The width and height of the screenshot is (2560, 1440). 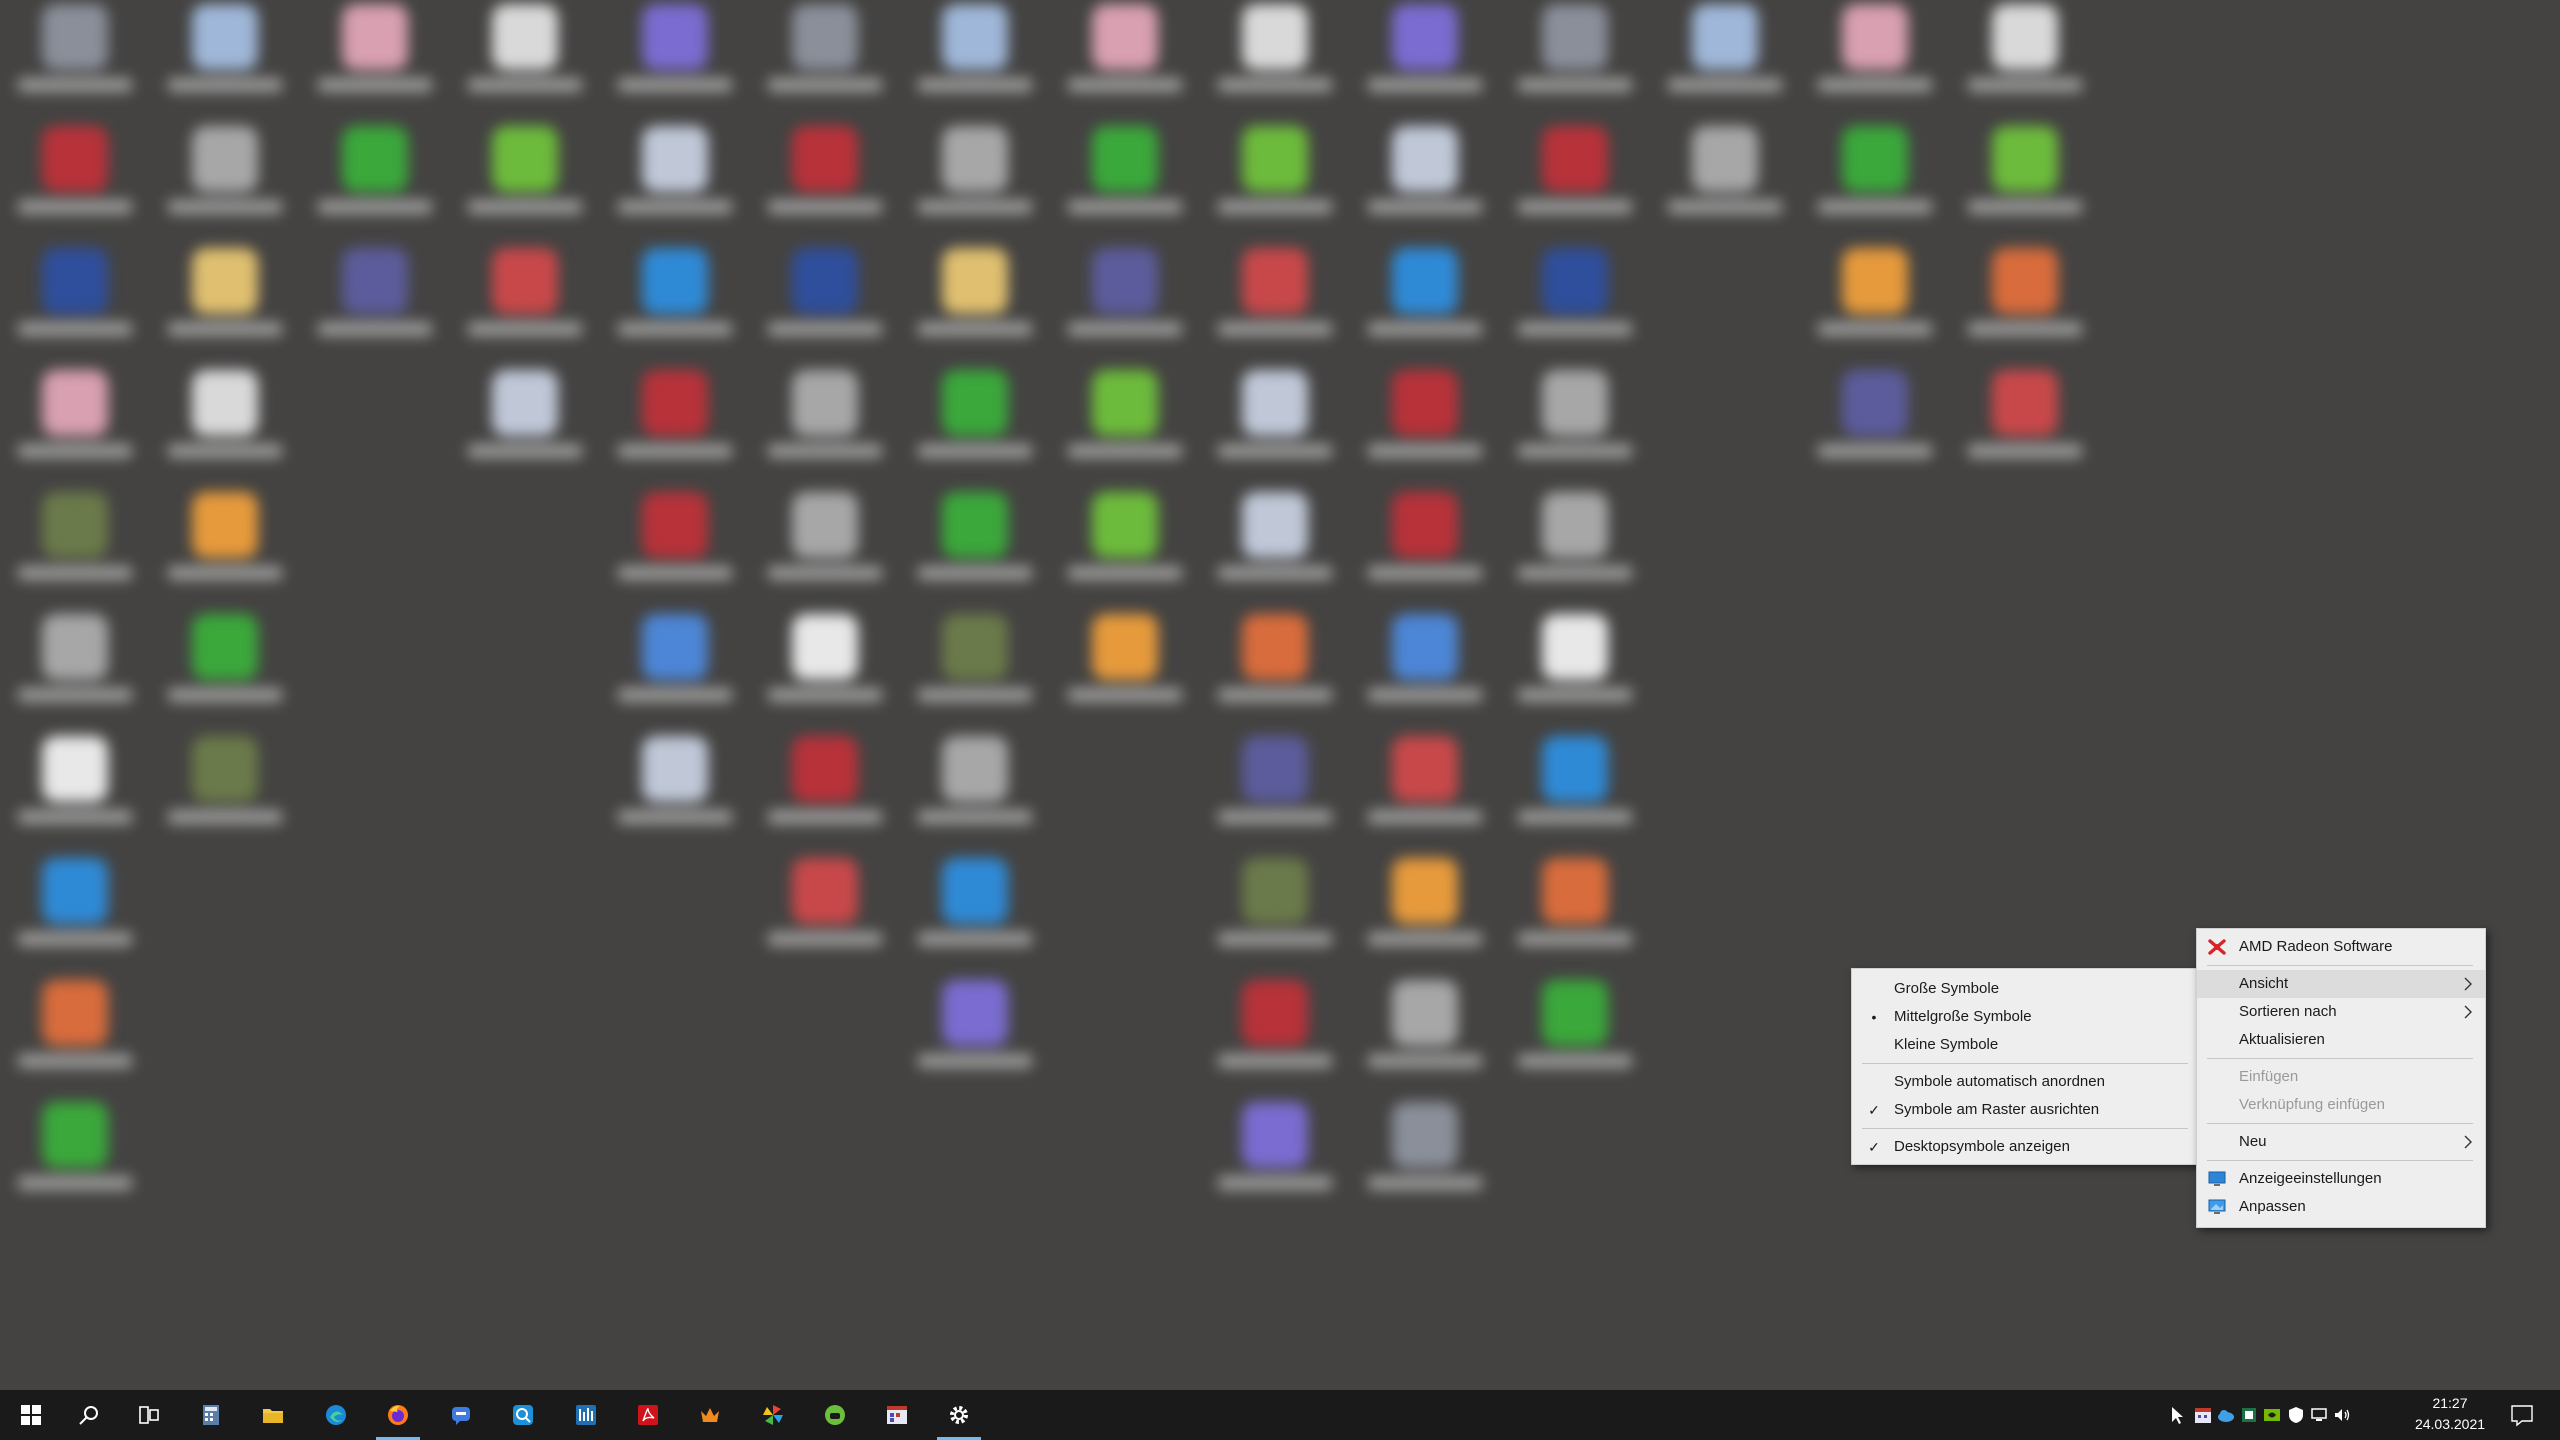 What do you see at coordinates (2342, 1415) in the screenshot?
I see `volume-icon` at bounding box center [2342, 1415].